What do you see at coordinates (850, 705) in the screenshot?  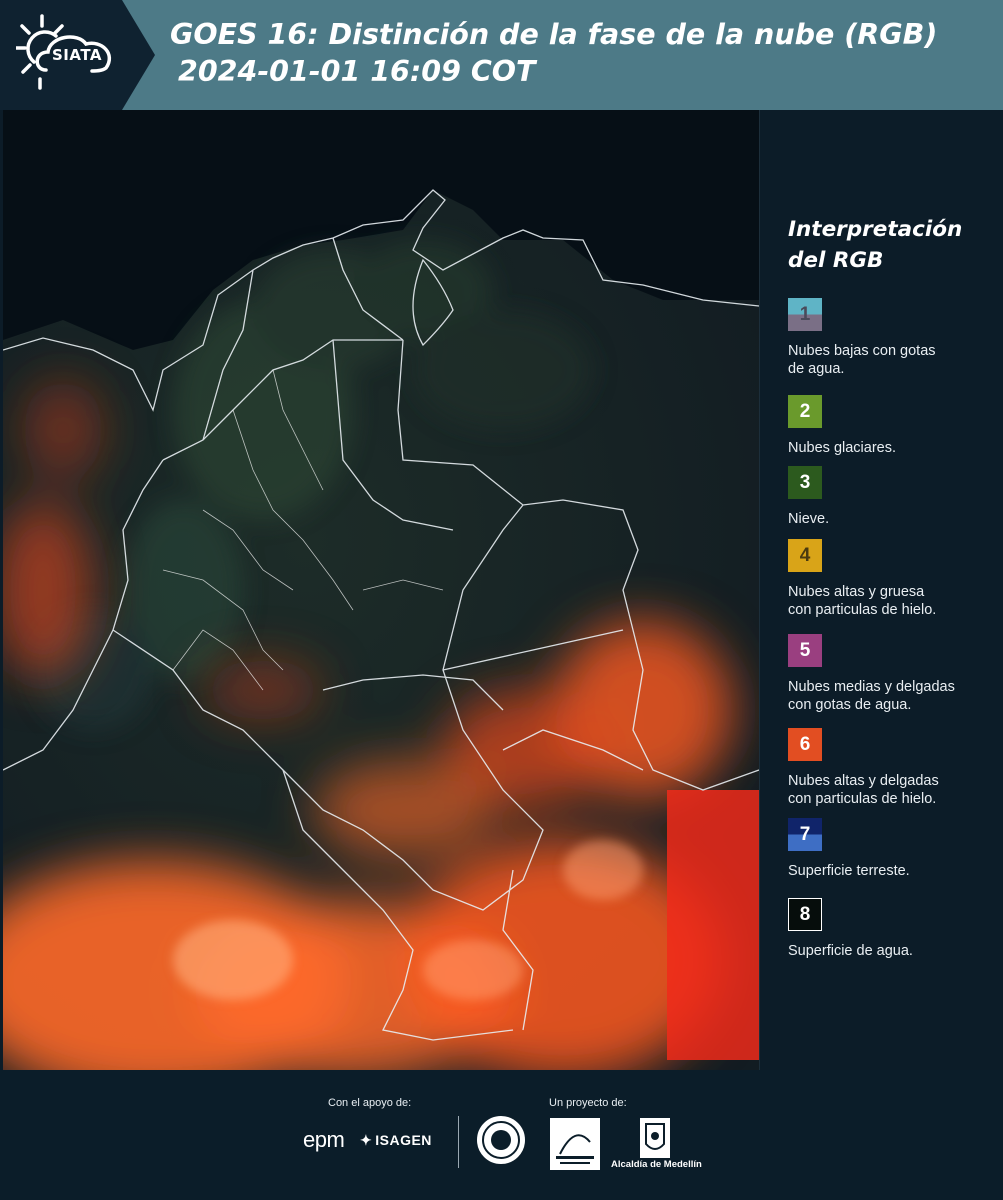 I see `legend-label-line-2: con gotas de agua.` at bounding box center [850, 705].